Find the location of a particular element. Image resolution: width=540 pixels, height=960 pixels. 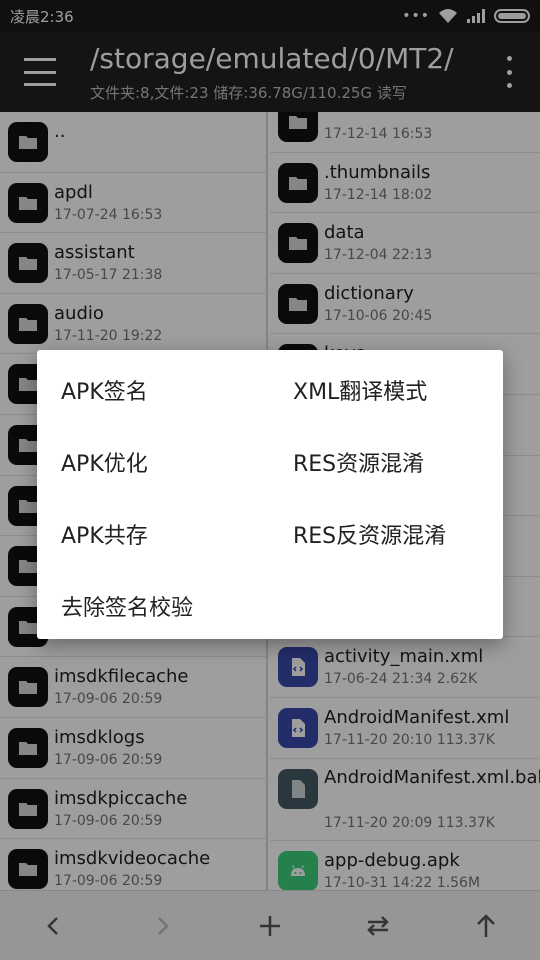

res-obfuscate-option: RES资源混淆 is located at coordinates (358, 462).